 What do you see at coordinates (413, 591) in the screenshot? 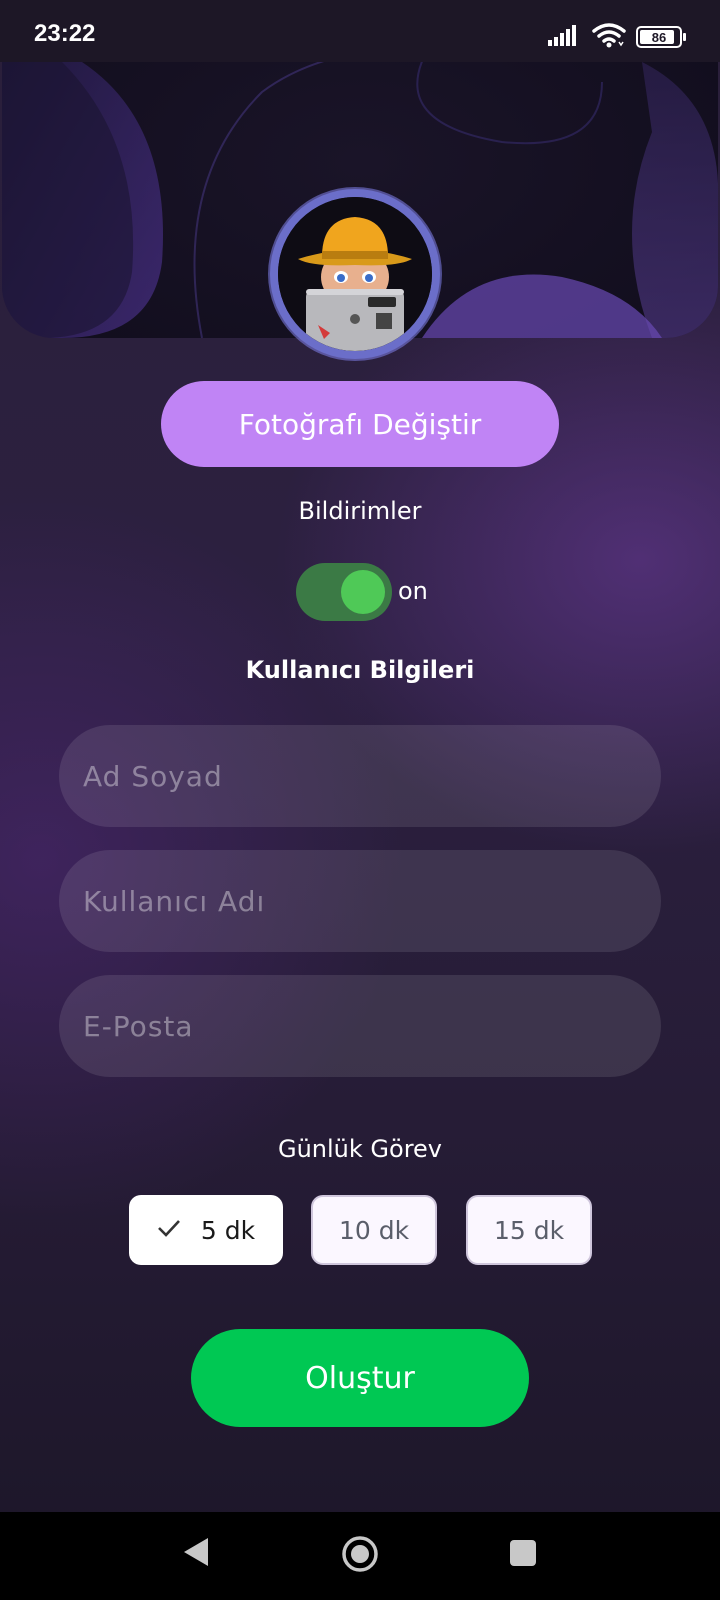
I see `toggle-state-text: on` at bounding box center [413, 591].